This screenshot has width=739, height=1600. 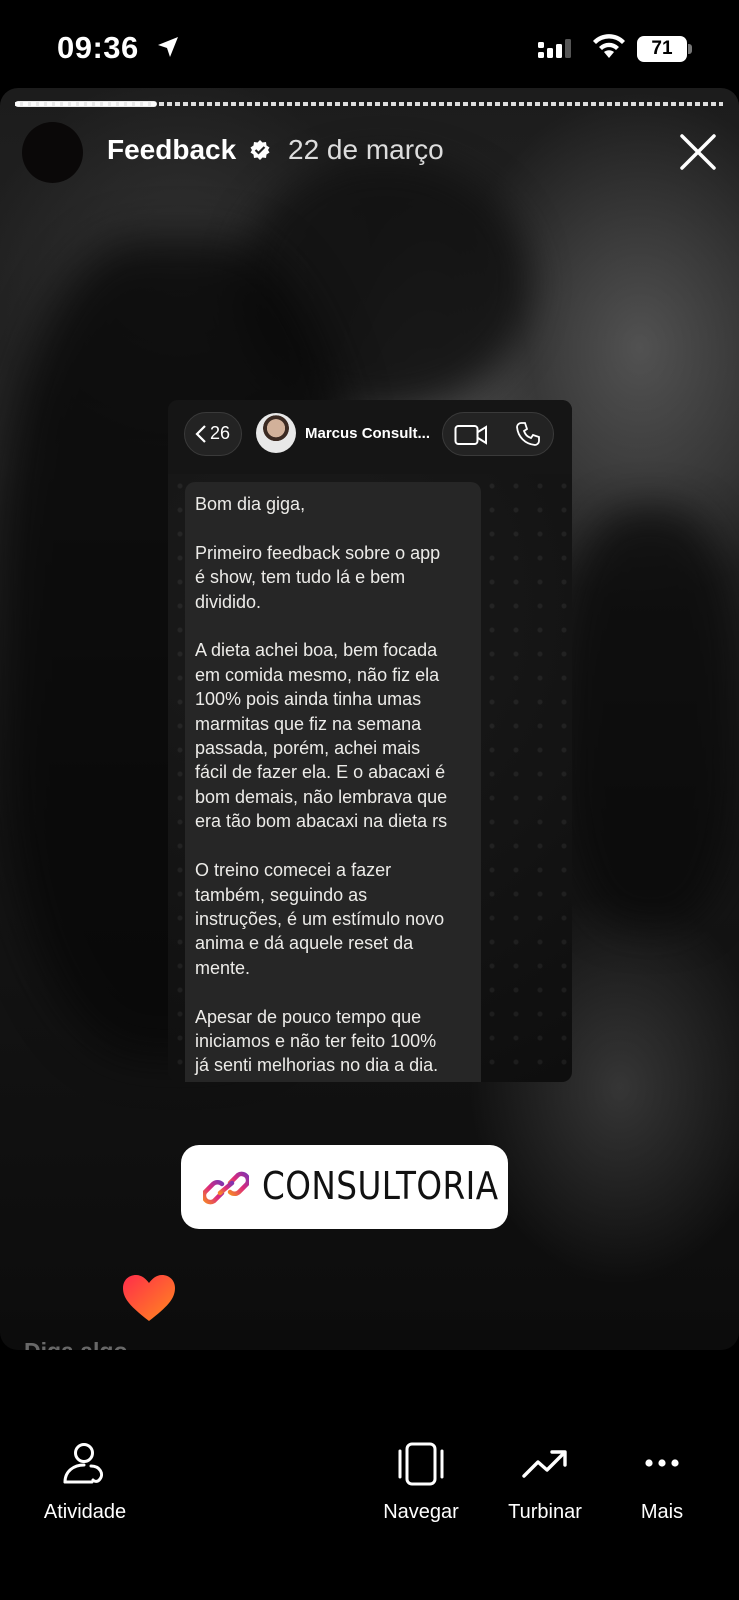 I want to click on status-time: 09:36, so click(x=98, y=47).